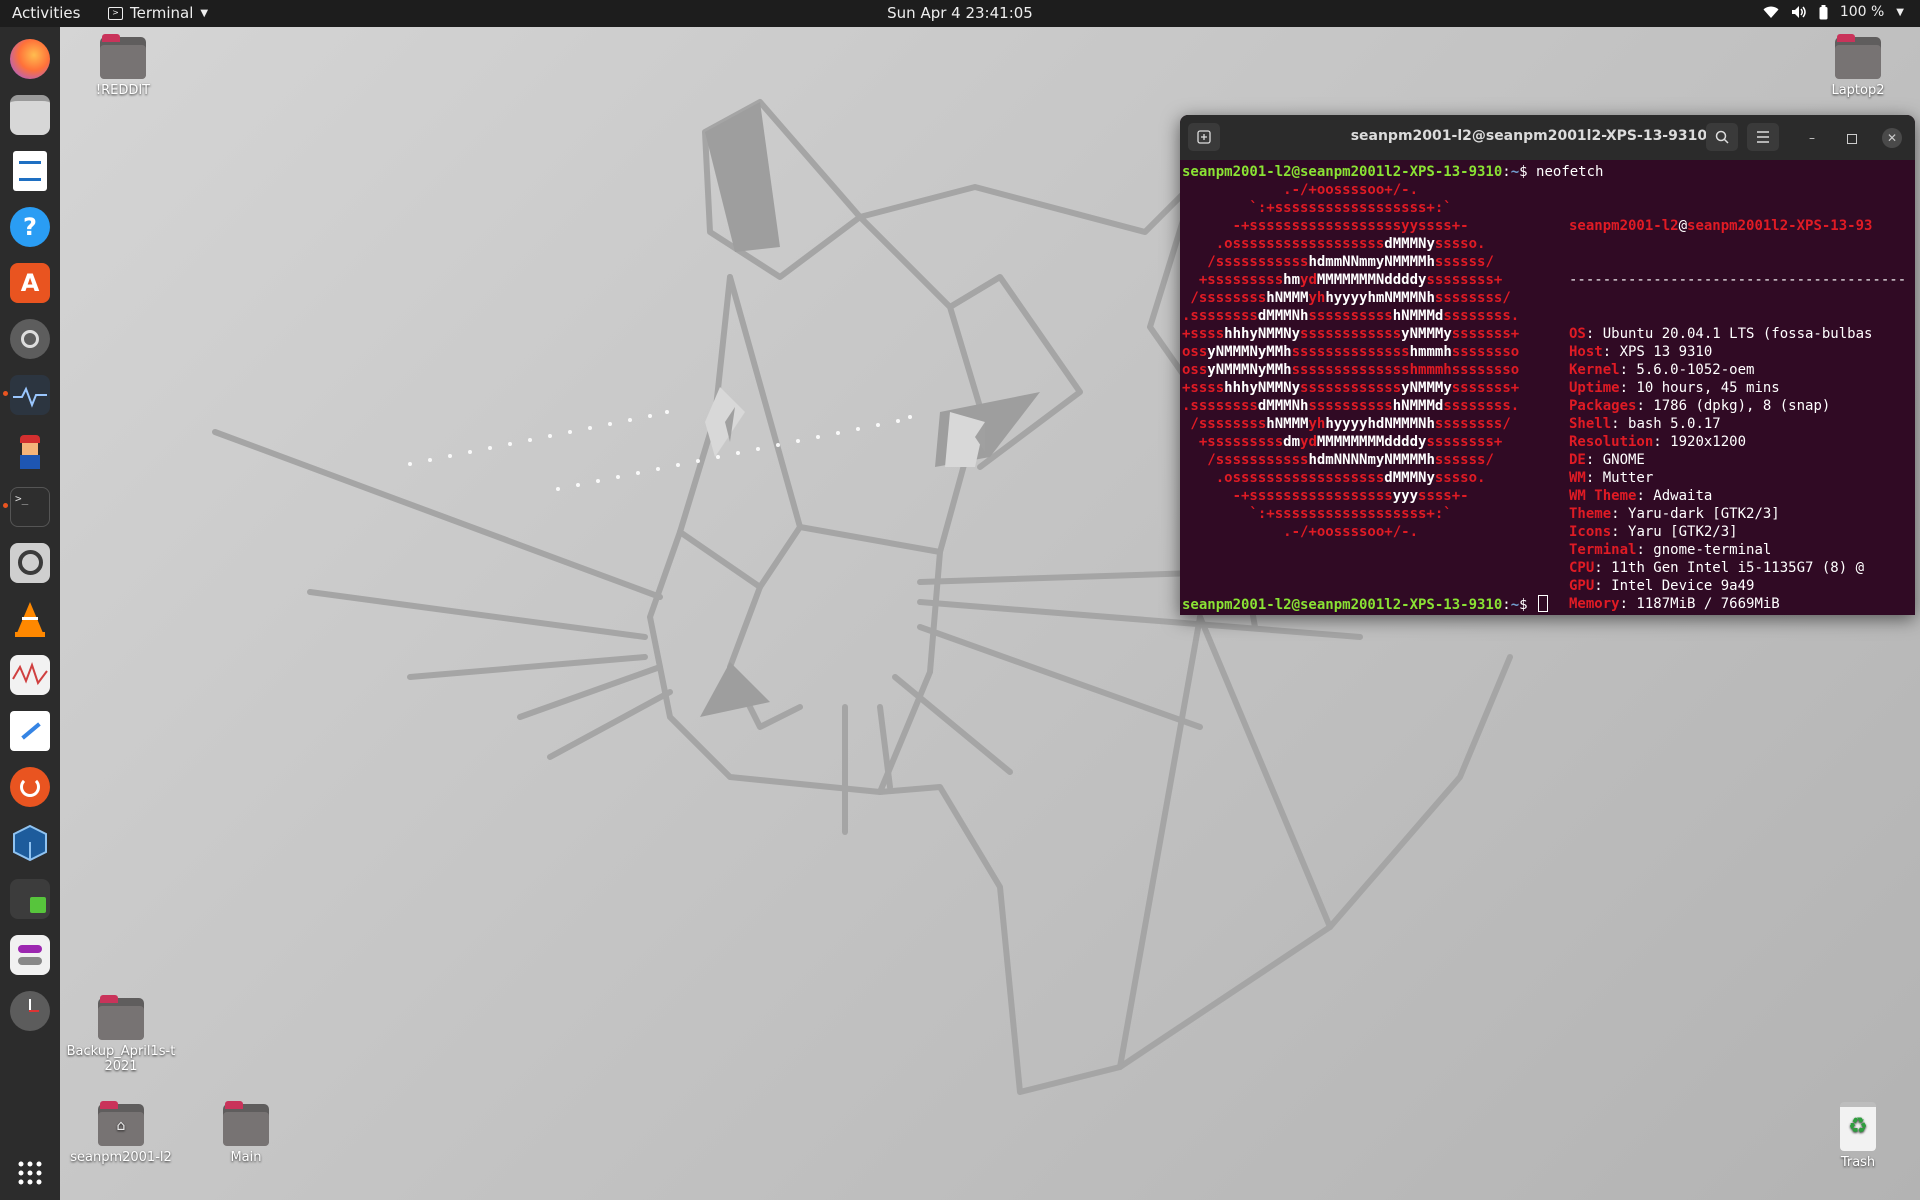 This screenshot has width=1920, height=1200. What do you see at coordinates (1460, 478) in the screenshot?
I see `ascii-art-segment: sssso.` at bounding box center [1460, 478].